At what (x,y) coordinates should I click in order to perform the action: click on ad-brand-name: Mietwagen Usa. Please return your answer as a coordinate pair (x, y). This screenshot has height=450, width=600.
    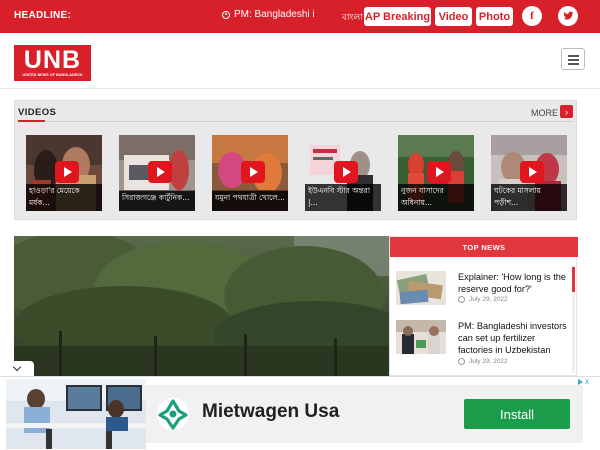
    Looking at the image, I should click on (270, 412).